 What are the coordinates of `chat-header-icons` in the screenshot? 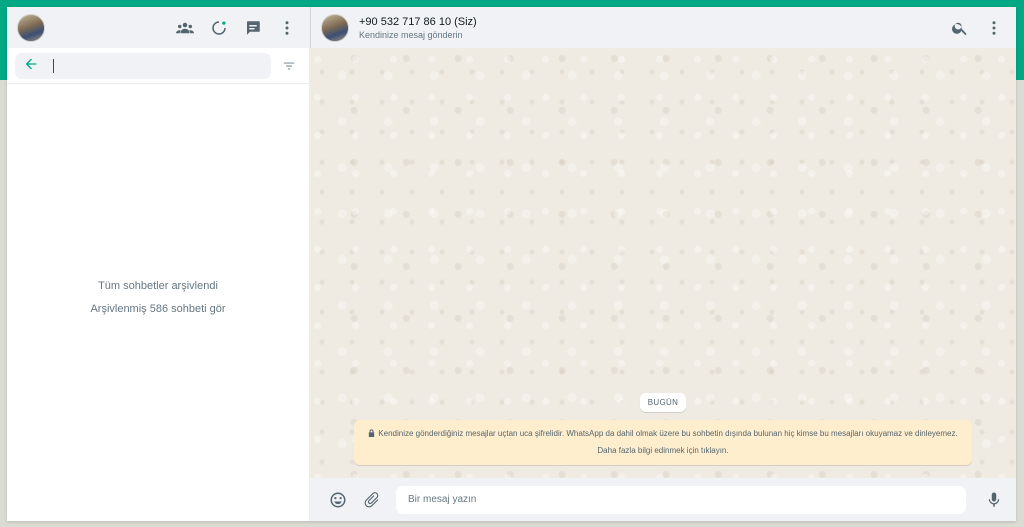 It's located at (977, 28).